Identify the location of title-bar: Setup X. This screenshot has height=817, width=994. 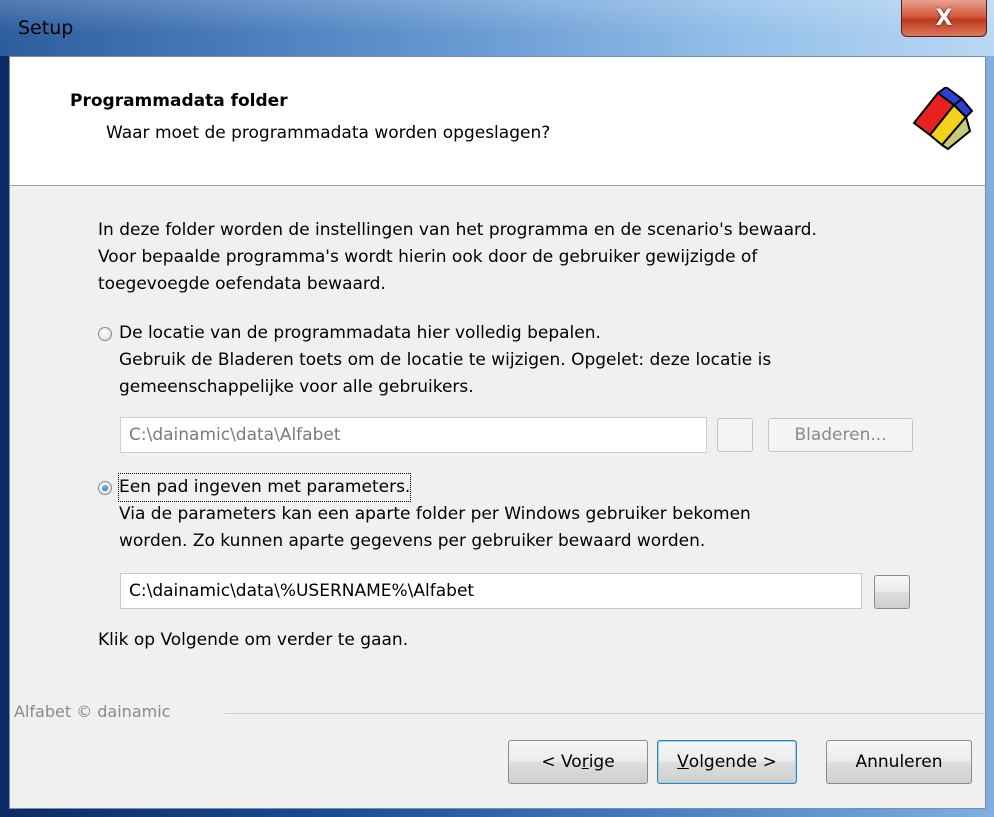
(497, 28).